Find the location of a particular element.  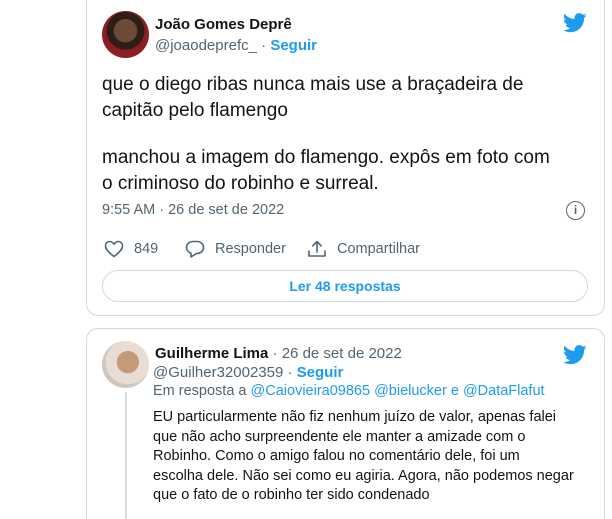

tweet-timestamp: 9:55 AM · 26 de set de 2022 is located at coordinates (193, 210).